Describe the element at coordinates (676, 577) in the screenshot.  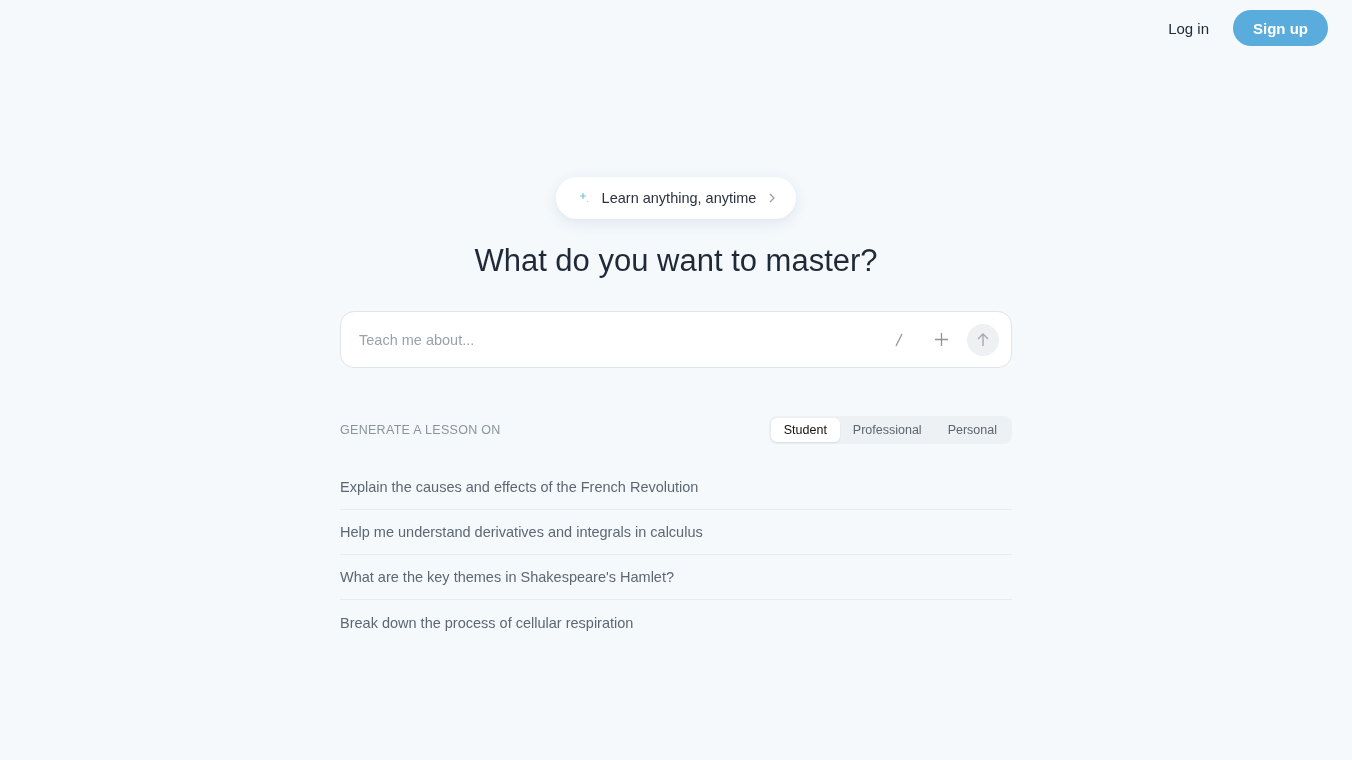
I see `suggestion-item: What are the key themes in Shakespeare's Hamlet?` at that location.